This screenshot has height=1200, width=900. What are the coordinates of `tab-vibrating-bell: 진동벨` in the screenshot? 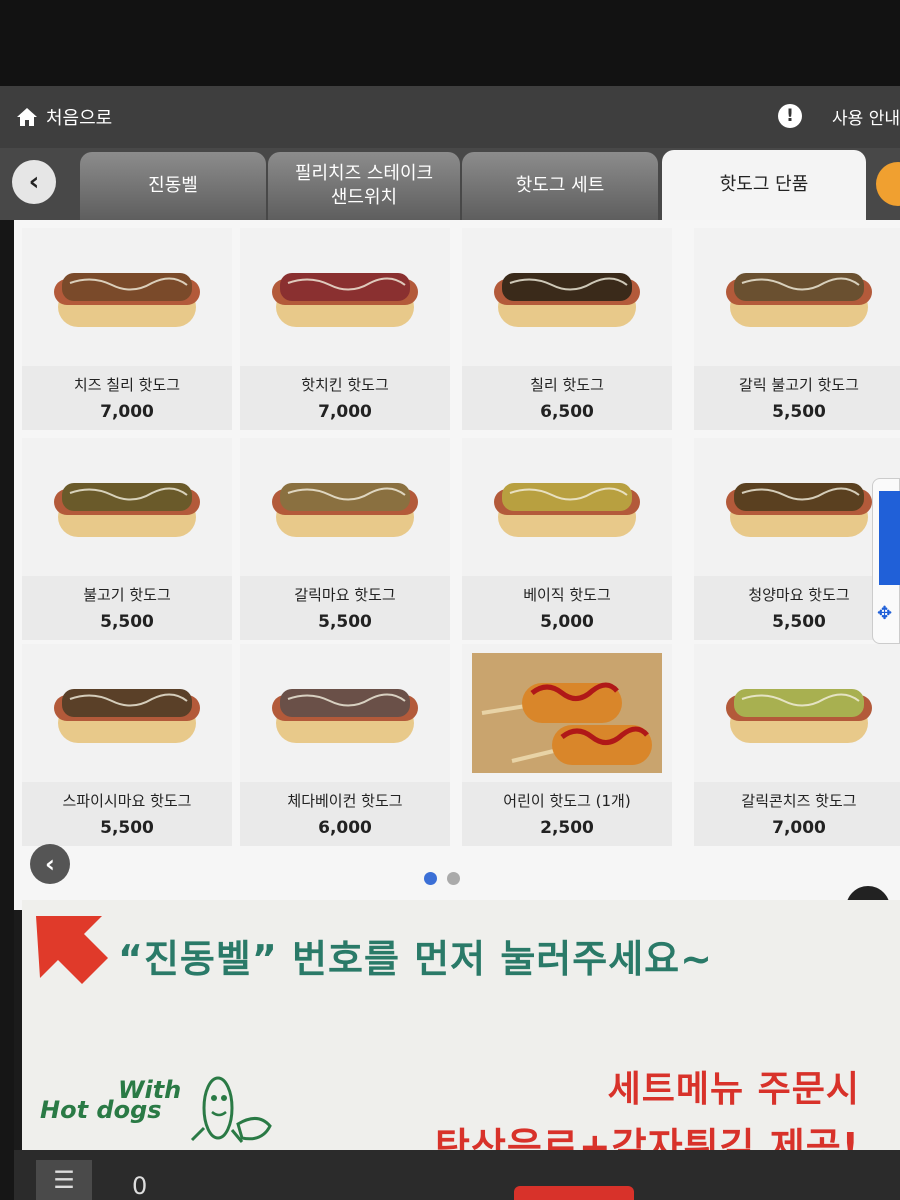 It's located at (173, 186).